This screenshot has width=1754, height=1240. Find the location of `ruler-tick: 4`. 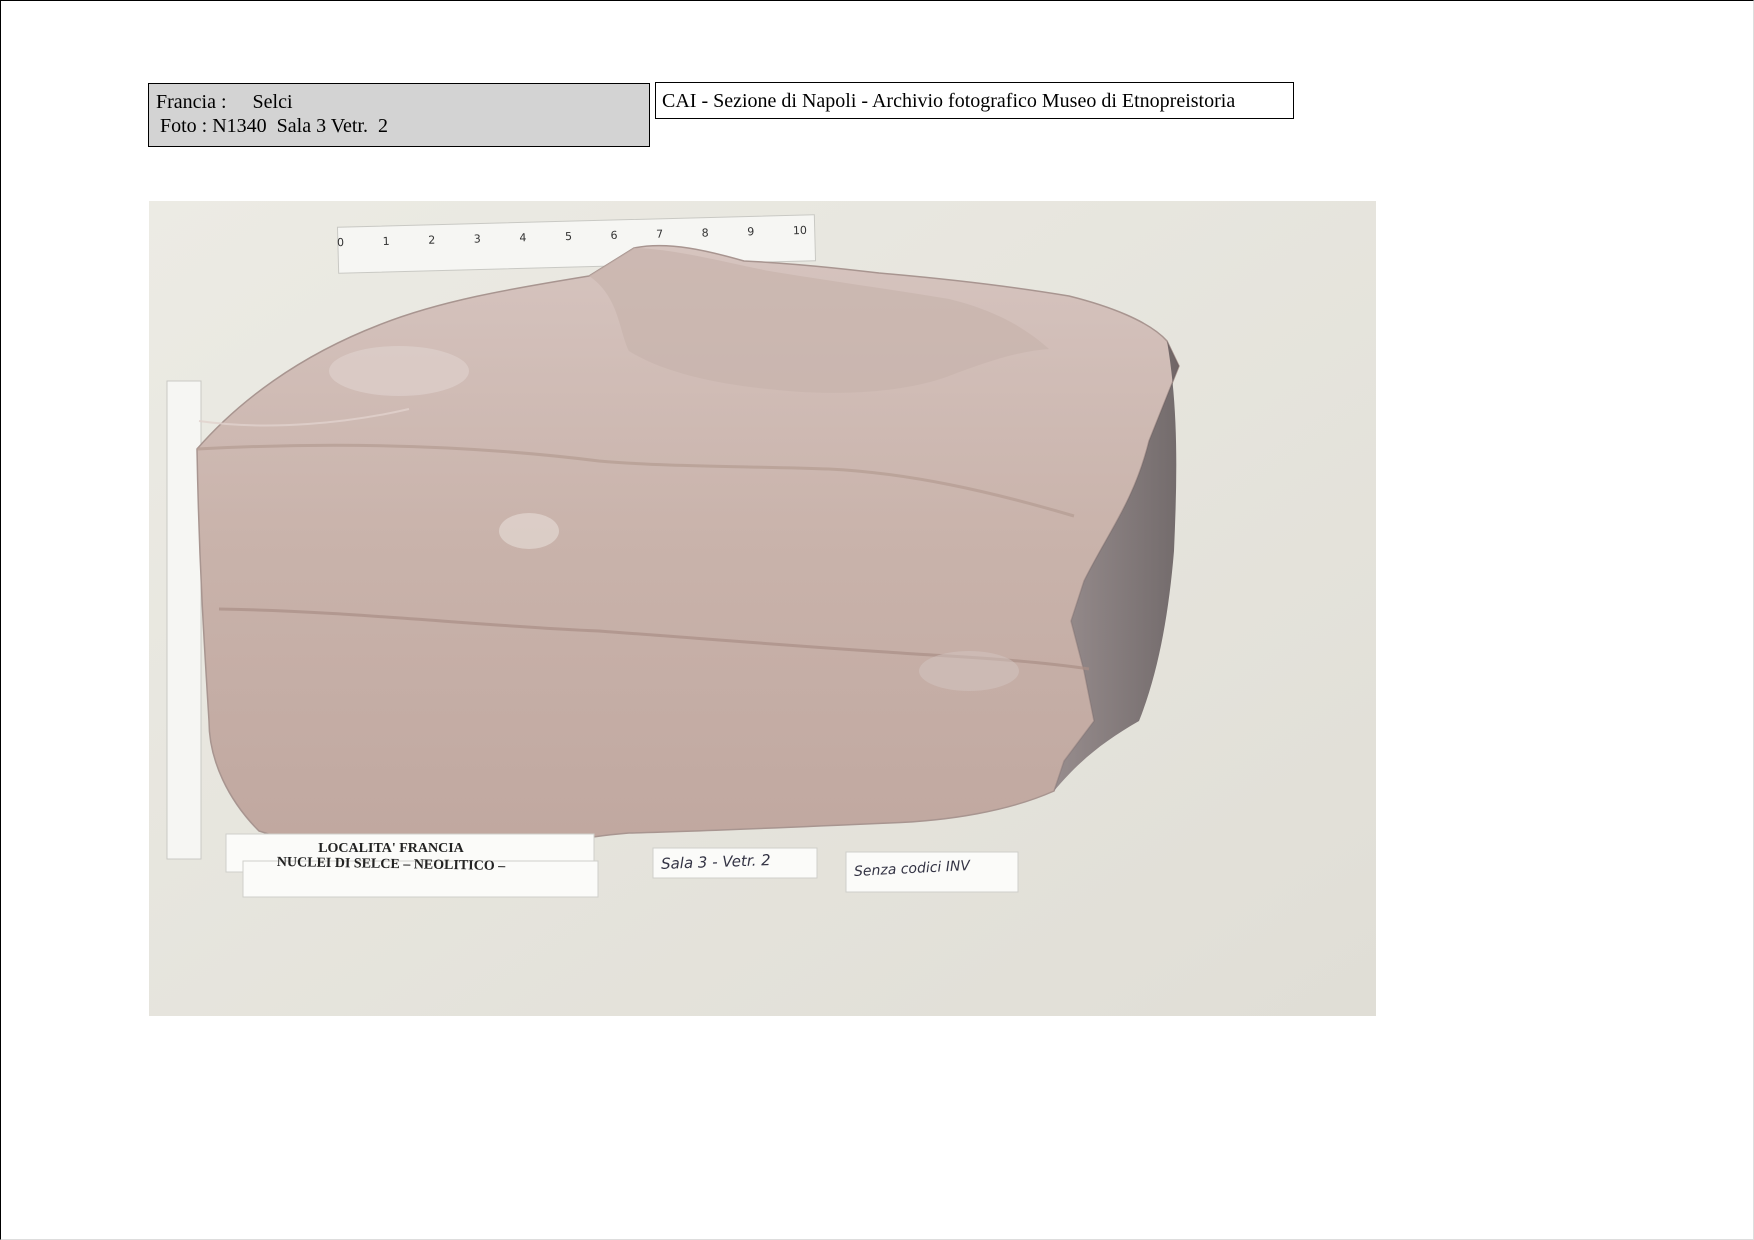

ruler-tick: 4 is located at coordinates (523, 238).